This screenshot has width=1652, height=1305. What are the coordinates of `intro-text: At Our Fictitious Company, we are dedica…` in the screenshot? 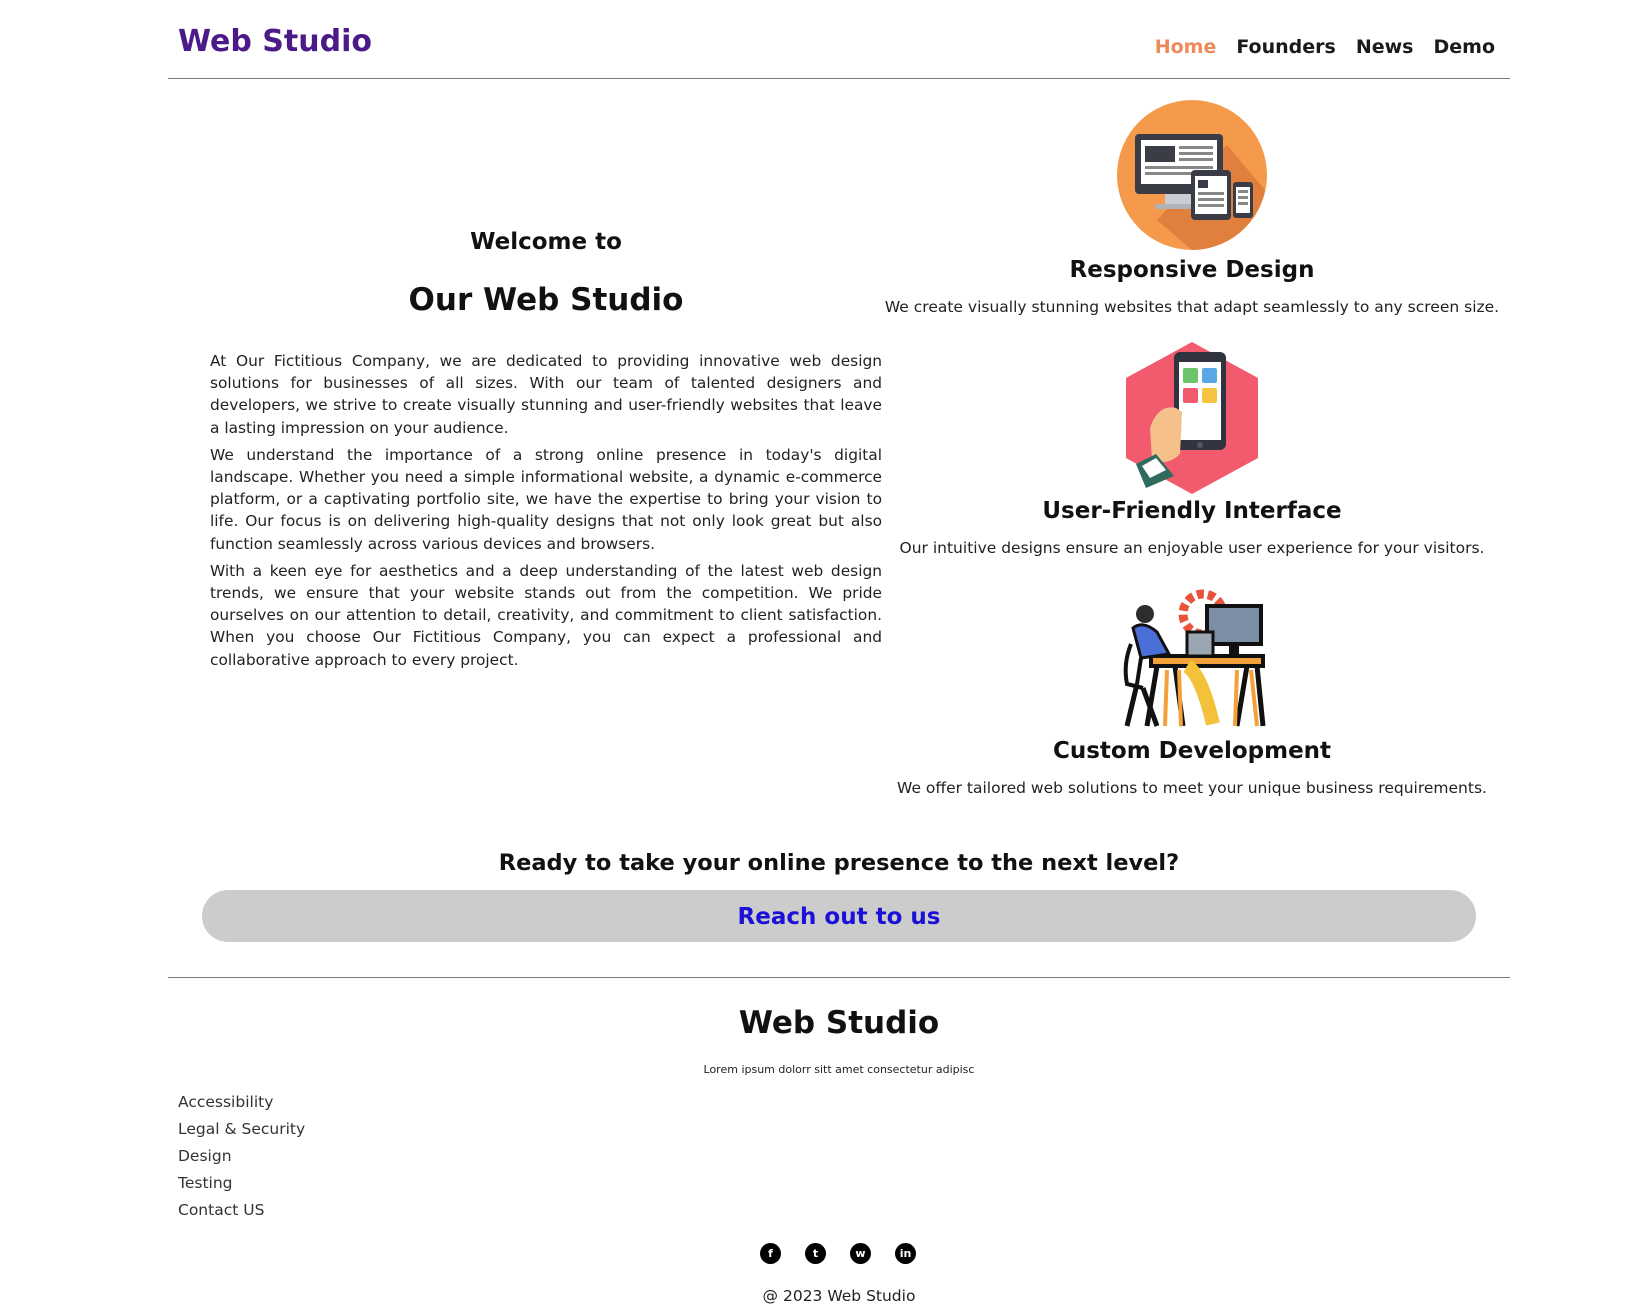 It's located at (546, 513).